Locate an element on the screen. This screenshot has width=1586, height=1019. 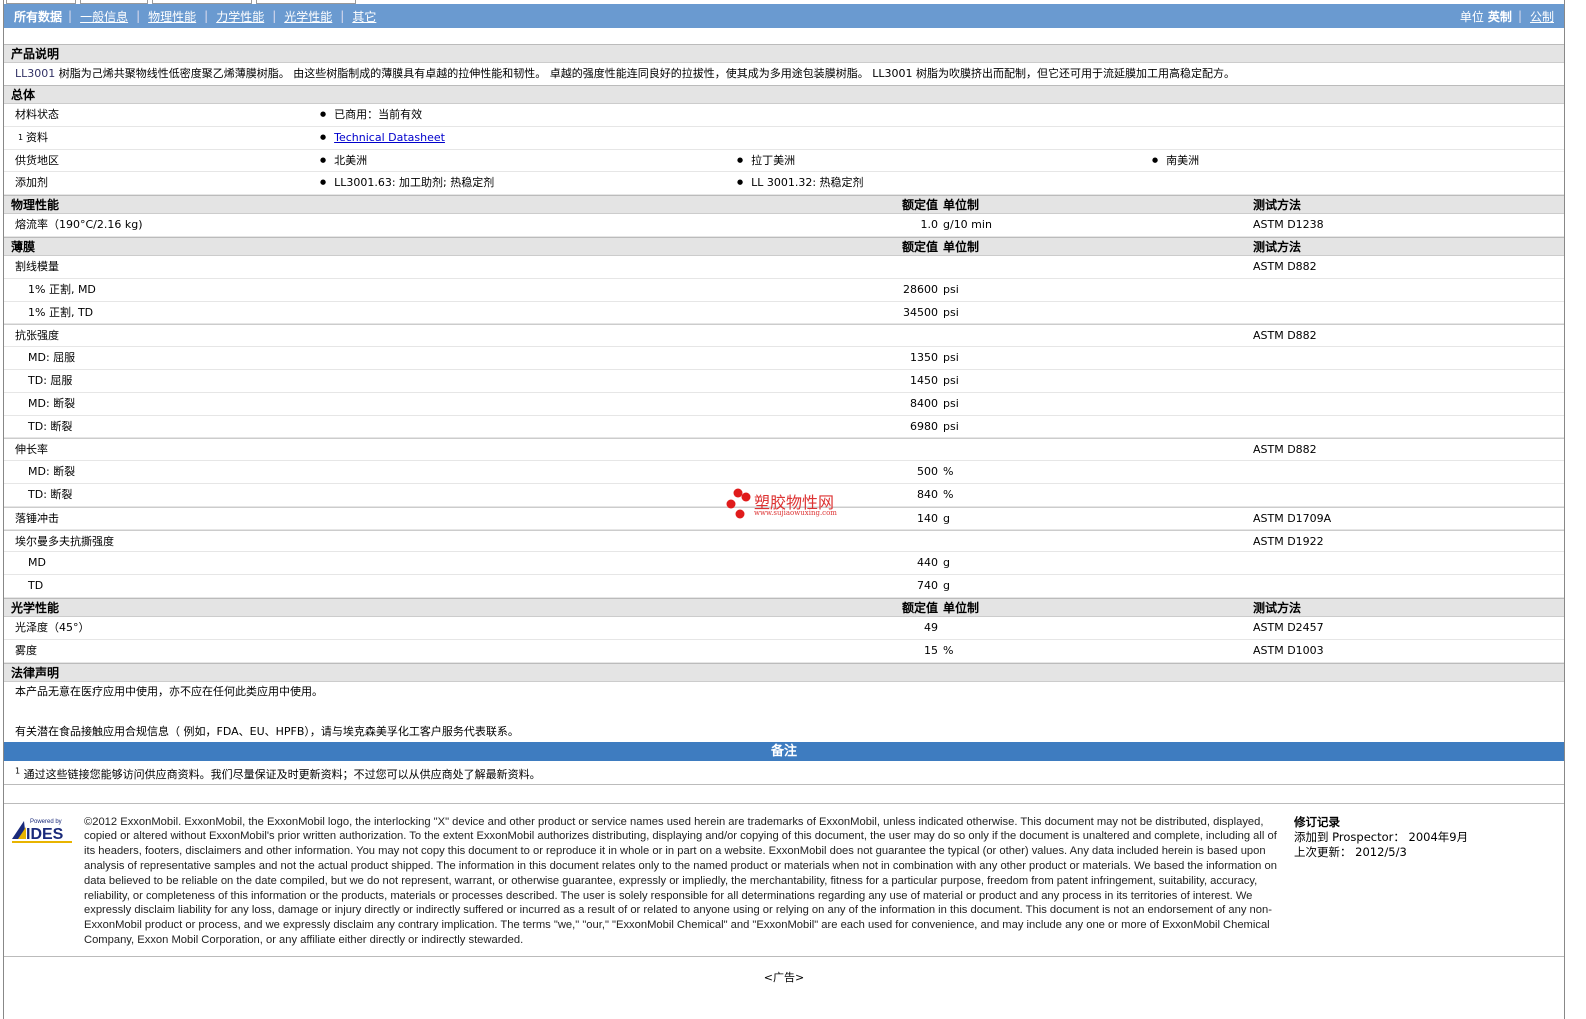
ad-placeholder: <广告> is located at coordinates (784, 977).